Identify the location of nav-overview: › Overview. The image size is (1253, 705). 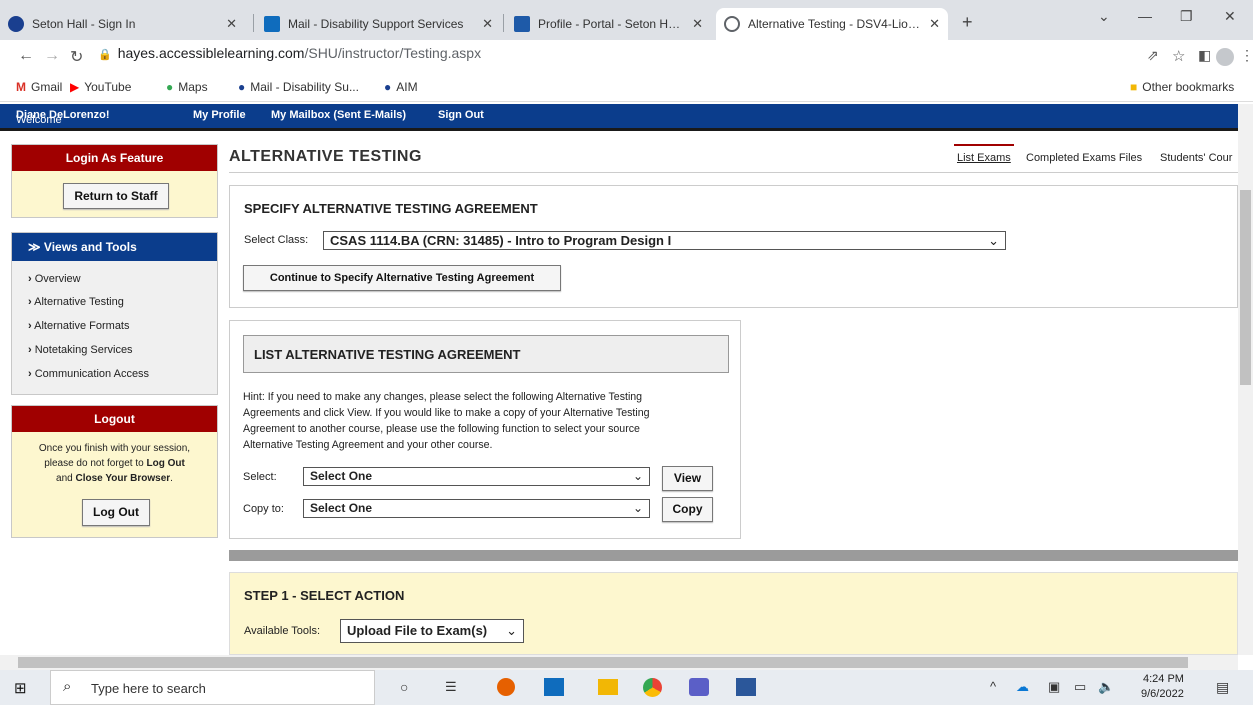
(54, 279).